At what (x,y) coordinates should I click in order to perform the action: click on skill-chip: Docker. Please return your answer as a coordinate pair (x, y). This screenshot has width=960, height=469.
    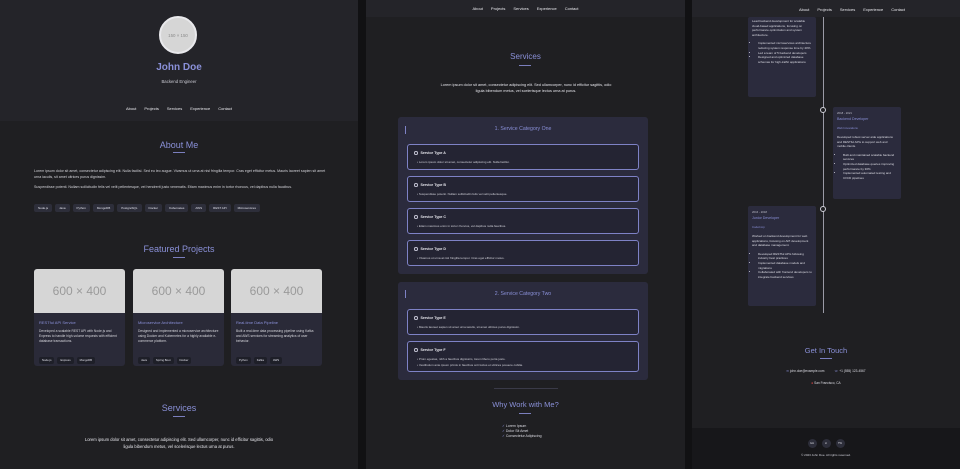
    Looking at the image, I should click on (153, 208).